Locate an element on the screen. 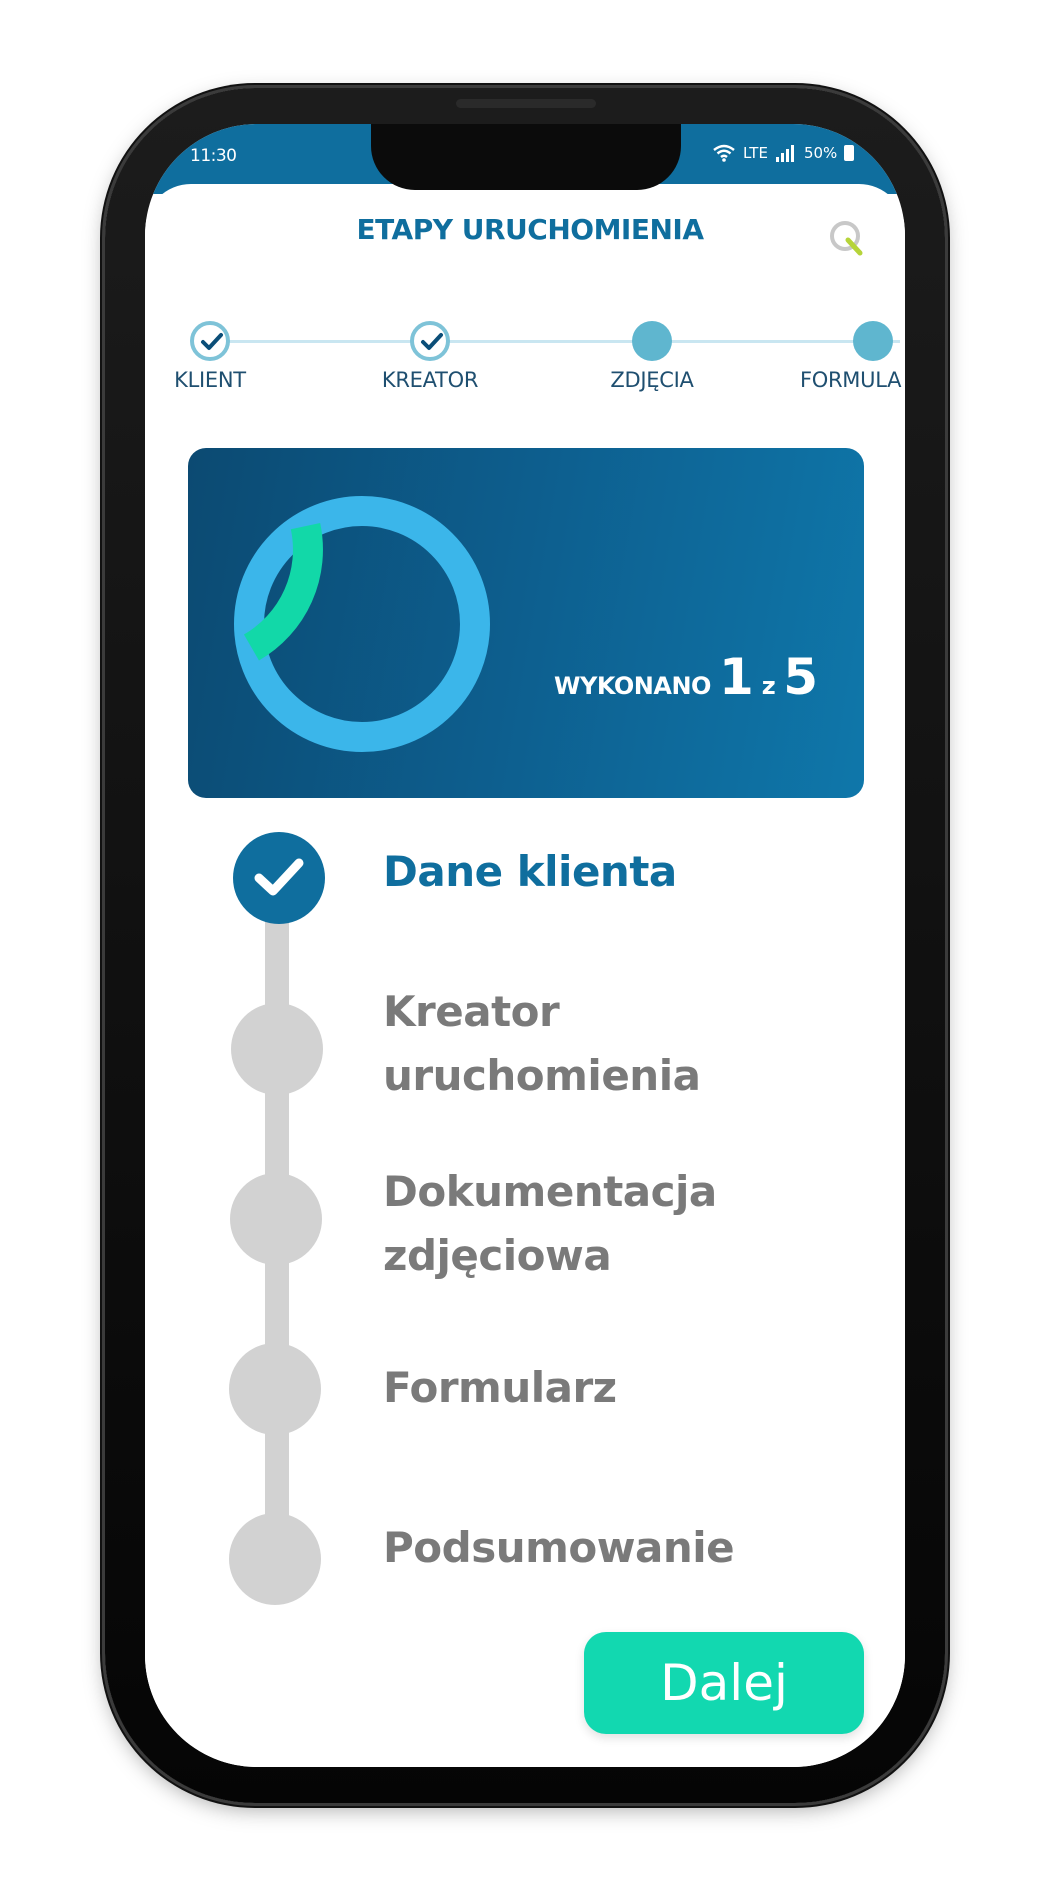 The height and width of the screenshot is (1901, 1061). progress-done: 1 is located at coordinates (736, 677).